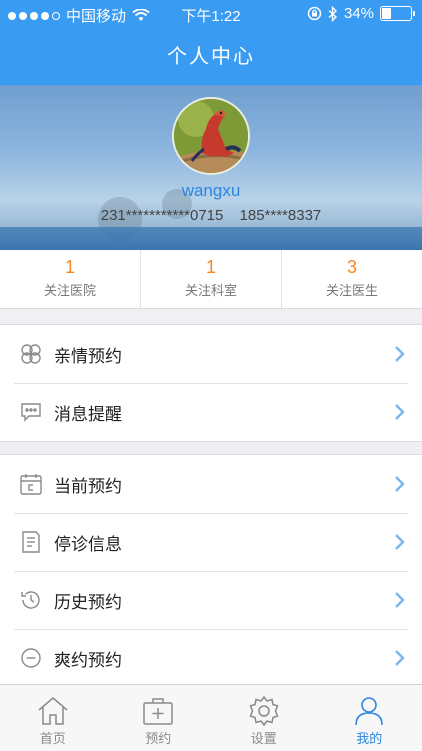 This screenshot has height=751, width=422. What do you see at coordinates (314, 13) in the screenshot?
I see `rotation-lock-icon` at bounding box center [314, 13].